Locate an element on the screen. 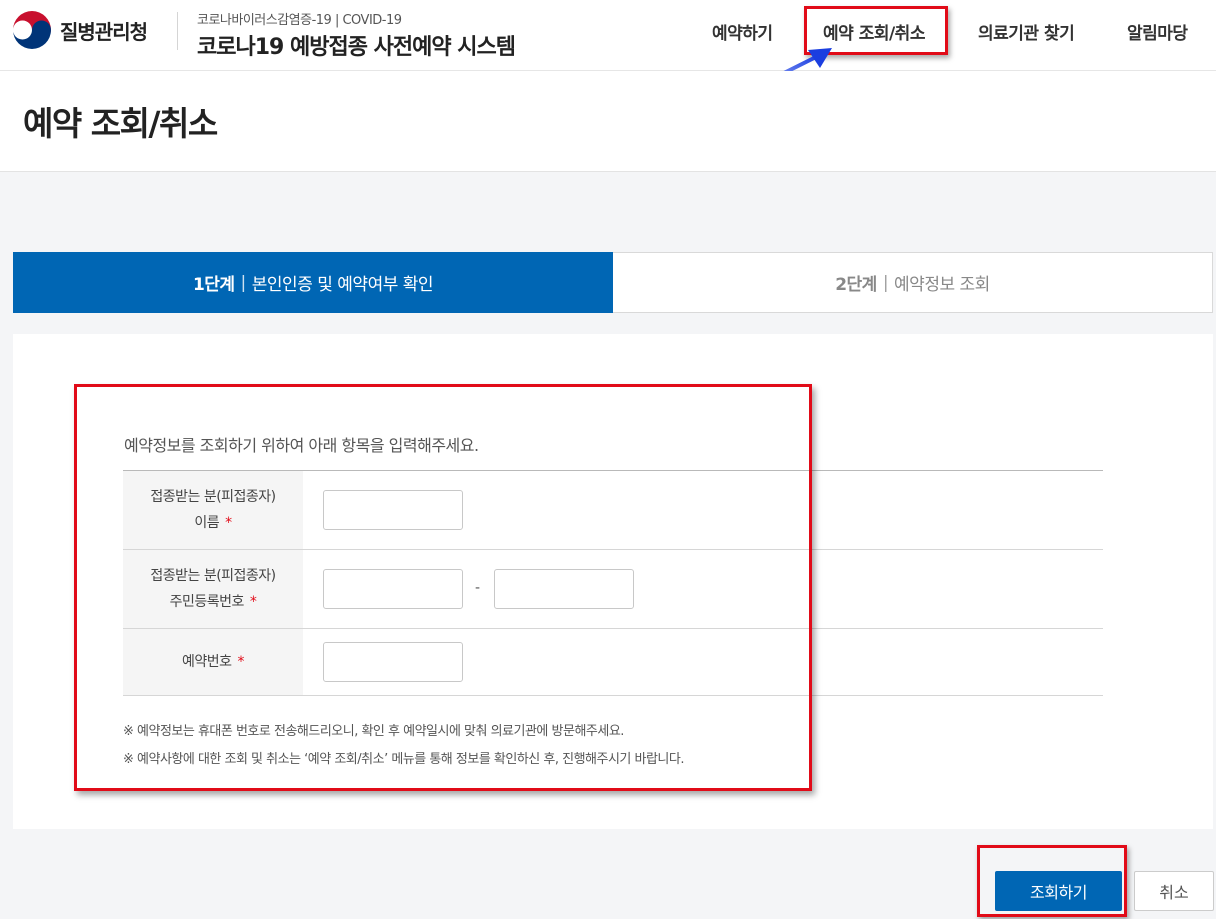  step-1-tab: 1단계 | 본인인증 및 예약여부 확인 is located at coordinates (313, 282).